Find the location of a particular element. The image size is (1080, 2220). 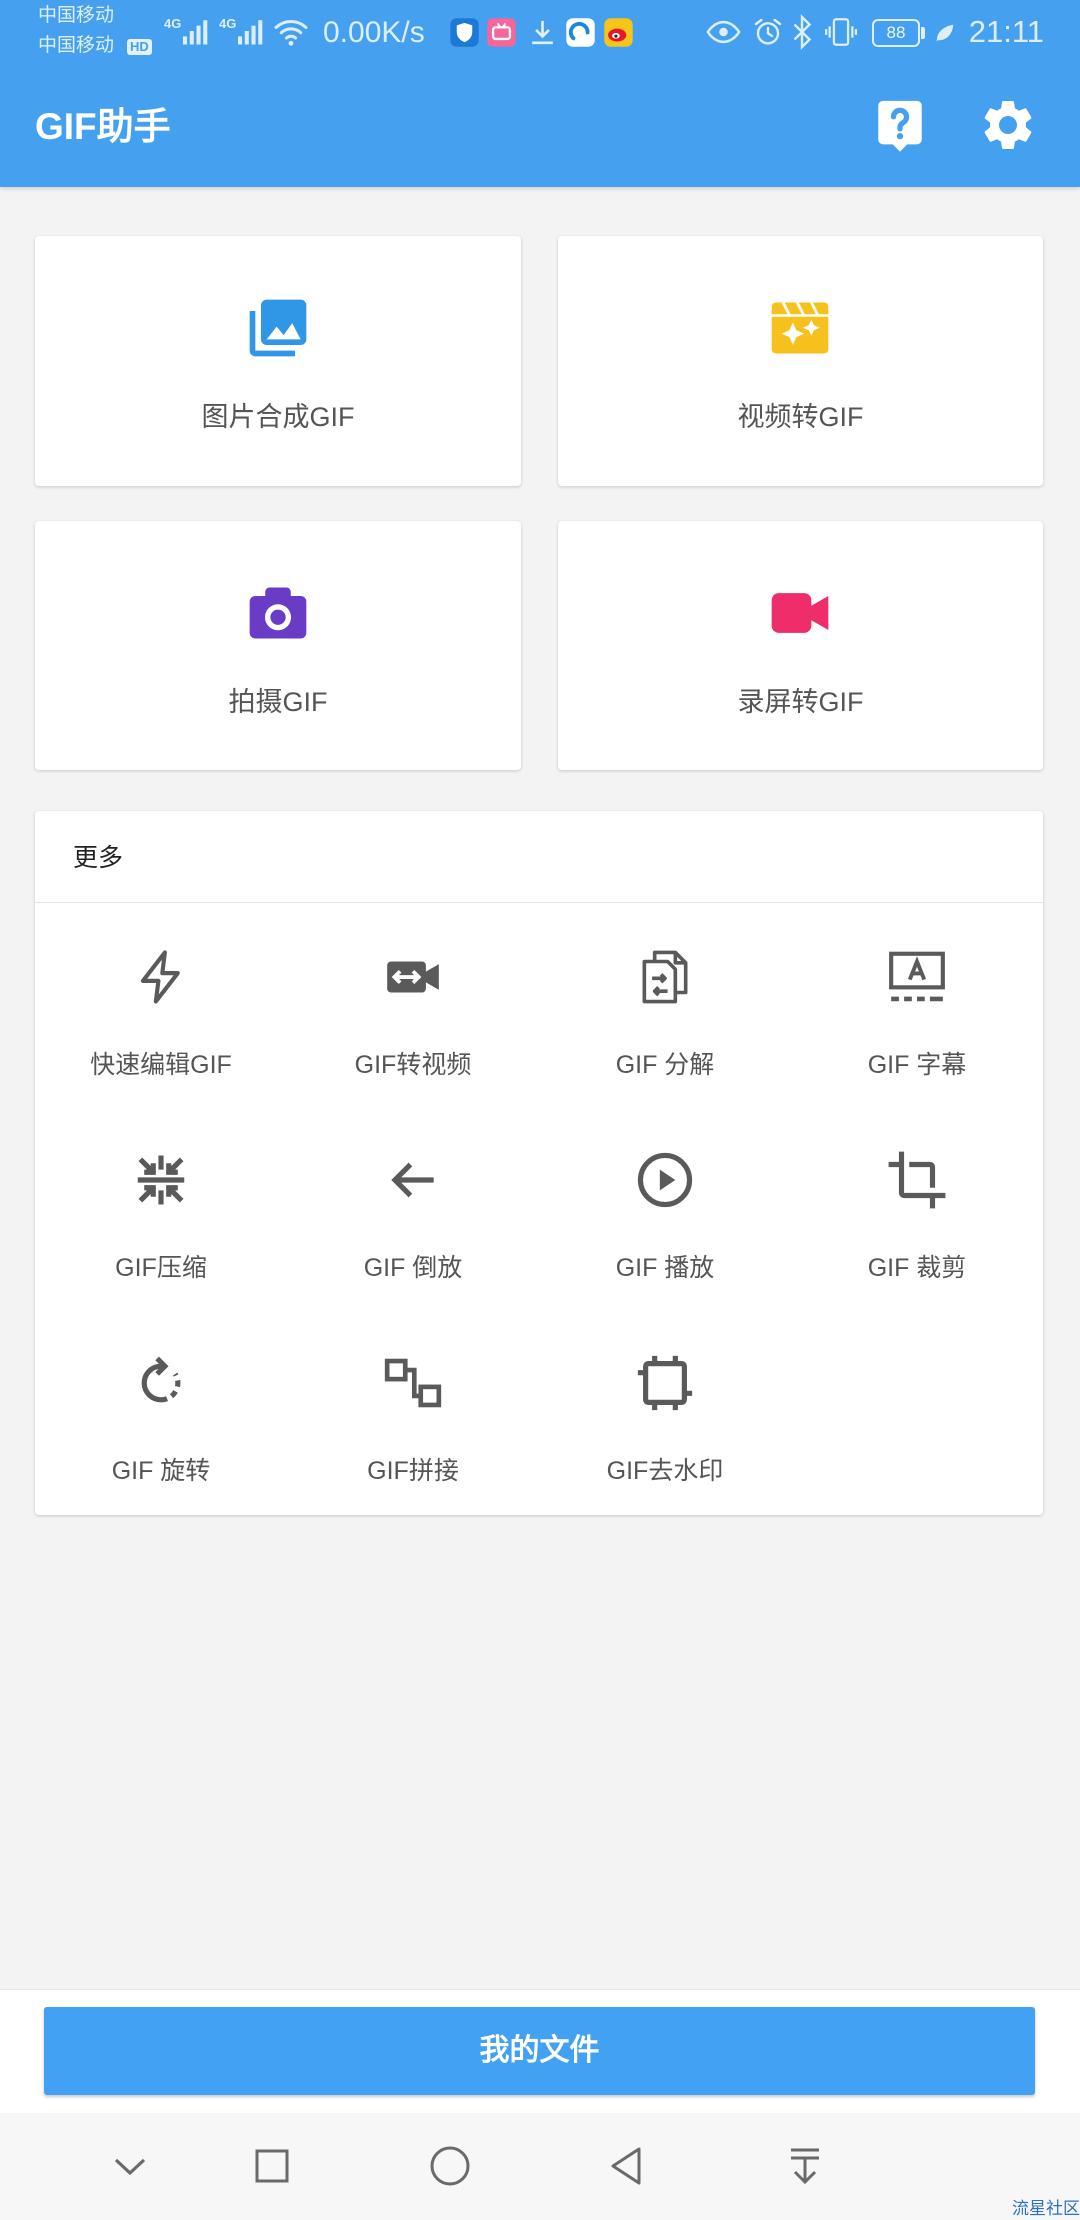

tool-label: GIF压缩 is located at coordinates (161, 1268).